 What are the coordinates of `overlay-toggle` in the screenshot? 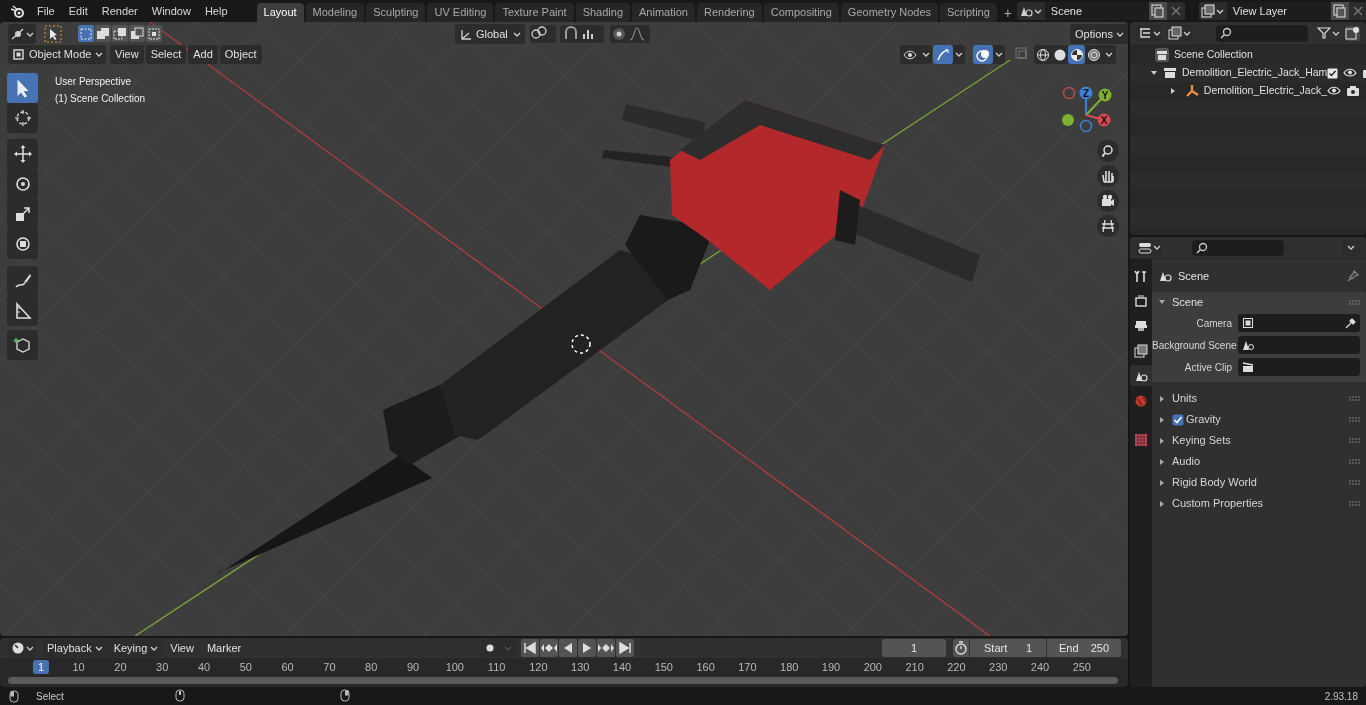 It's located at (983, 54).